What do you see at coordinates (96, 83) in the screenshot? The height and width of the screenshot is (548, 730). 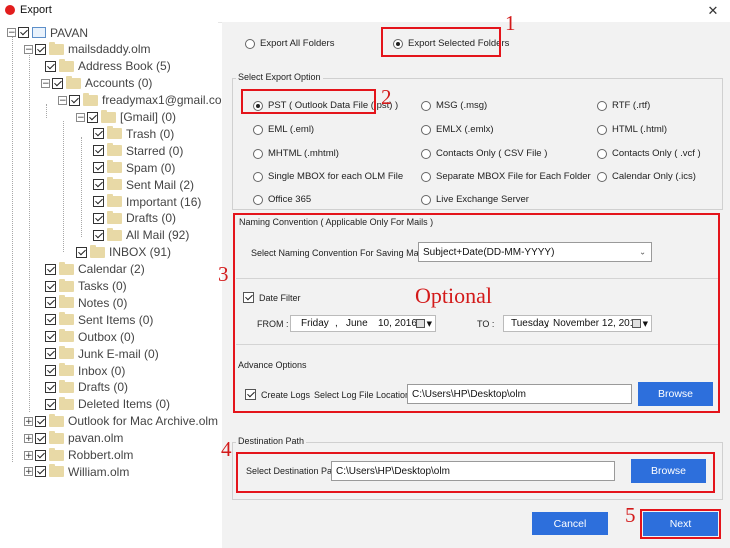 I see `tree-item-accounts-0: − Accounts (0)` at bounding box center [96, 83].